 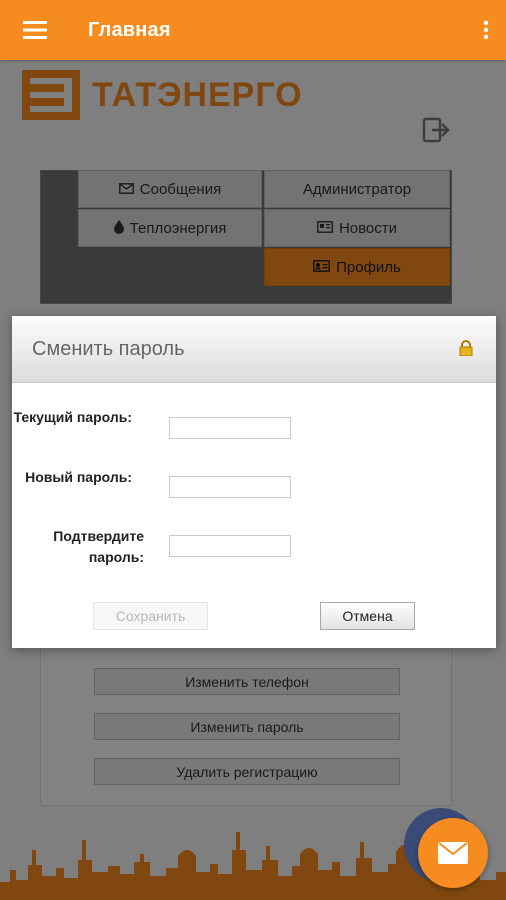 I want to click on confirm-password-label: Подтвердите пароль:, so click(x=98, y=546).